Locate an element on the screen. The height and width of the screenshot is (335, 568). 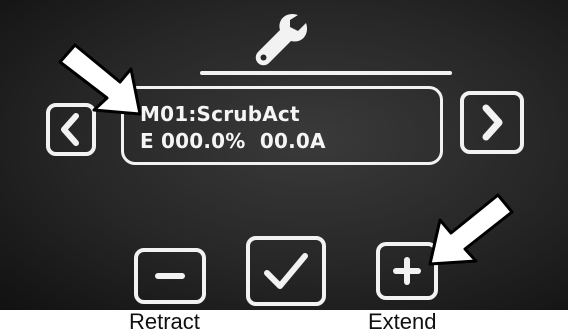
motor-name: M01:ScrubAct is located at coordinates (220, 114).